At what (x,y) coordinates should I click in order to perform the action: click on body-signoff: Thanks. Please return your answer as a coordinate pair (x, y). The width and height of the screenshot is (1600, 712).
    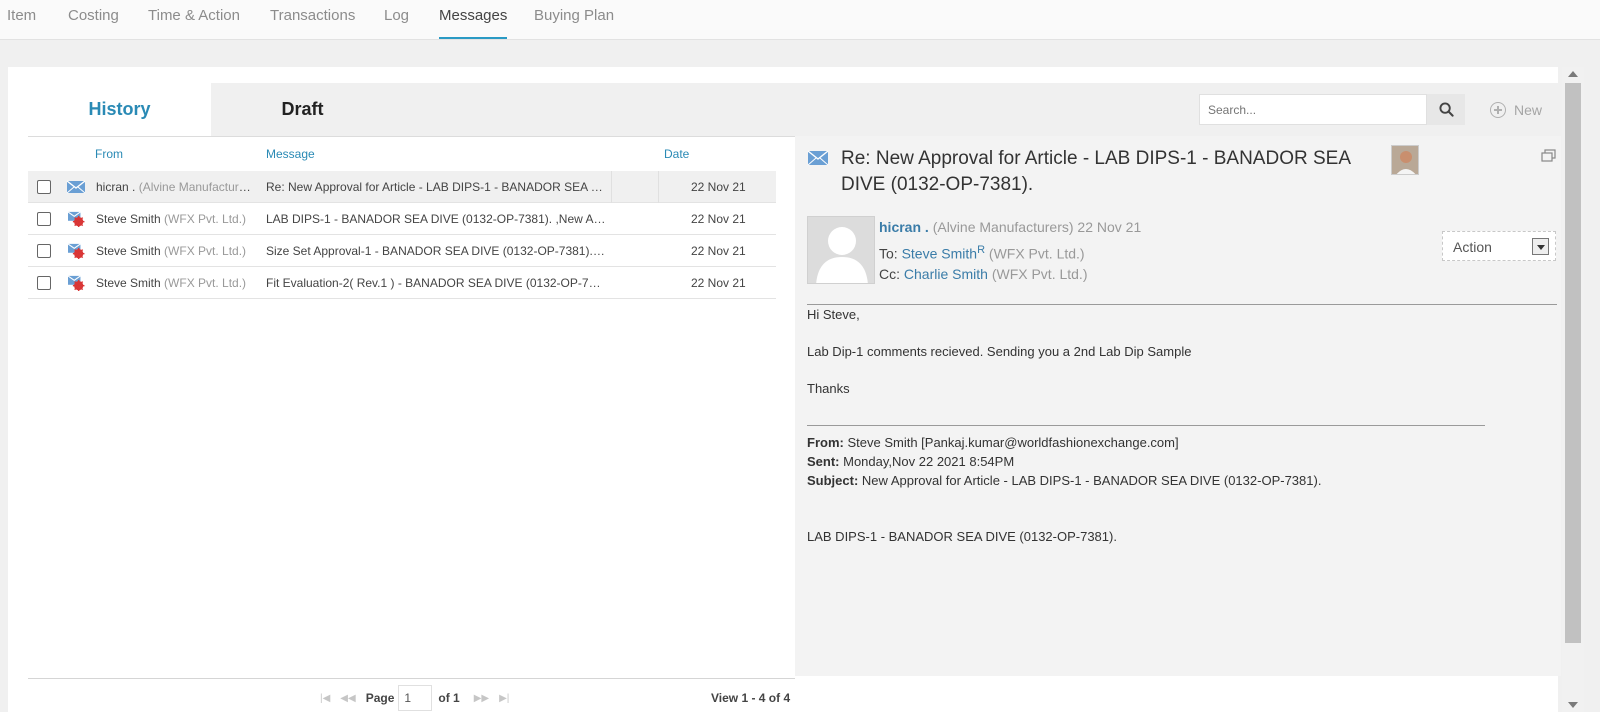
    Looking at the image, I should click on (828, 388).